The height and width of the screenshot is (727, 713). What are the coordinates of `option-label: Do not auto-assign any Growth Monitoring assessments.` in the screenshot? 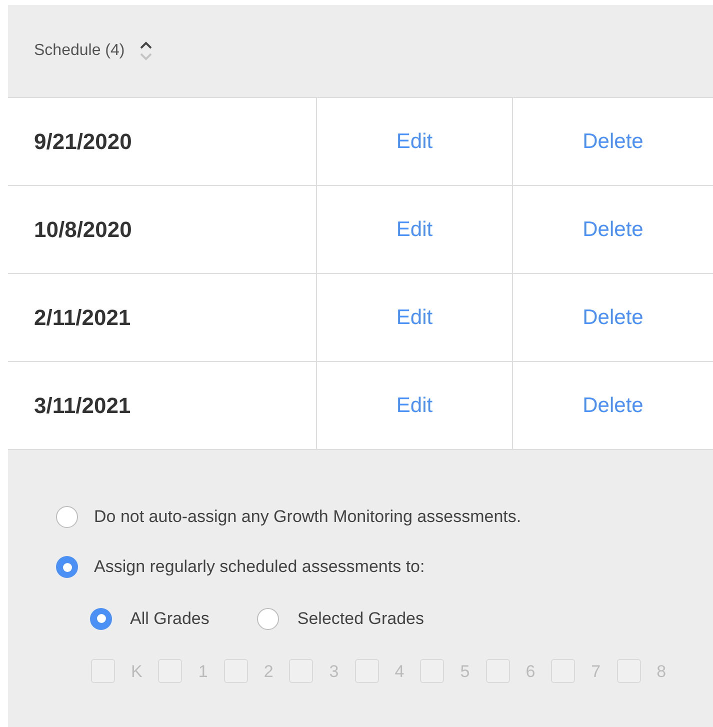 It's located at (308, 517).